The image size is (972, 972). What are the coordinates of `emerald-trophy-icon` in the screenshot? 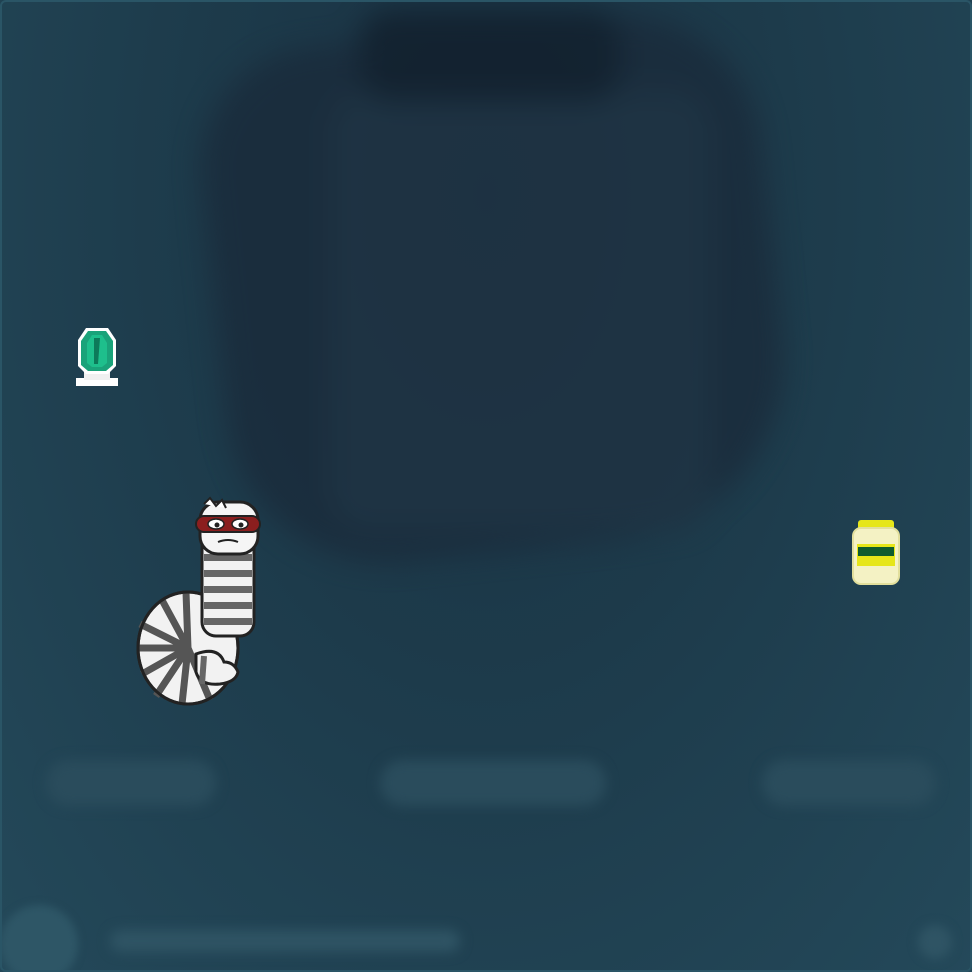 It's located at (97, 357).